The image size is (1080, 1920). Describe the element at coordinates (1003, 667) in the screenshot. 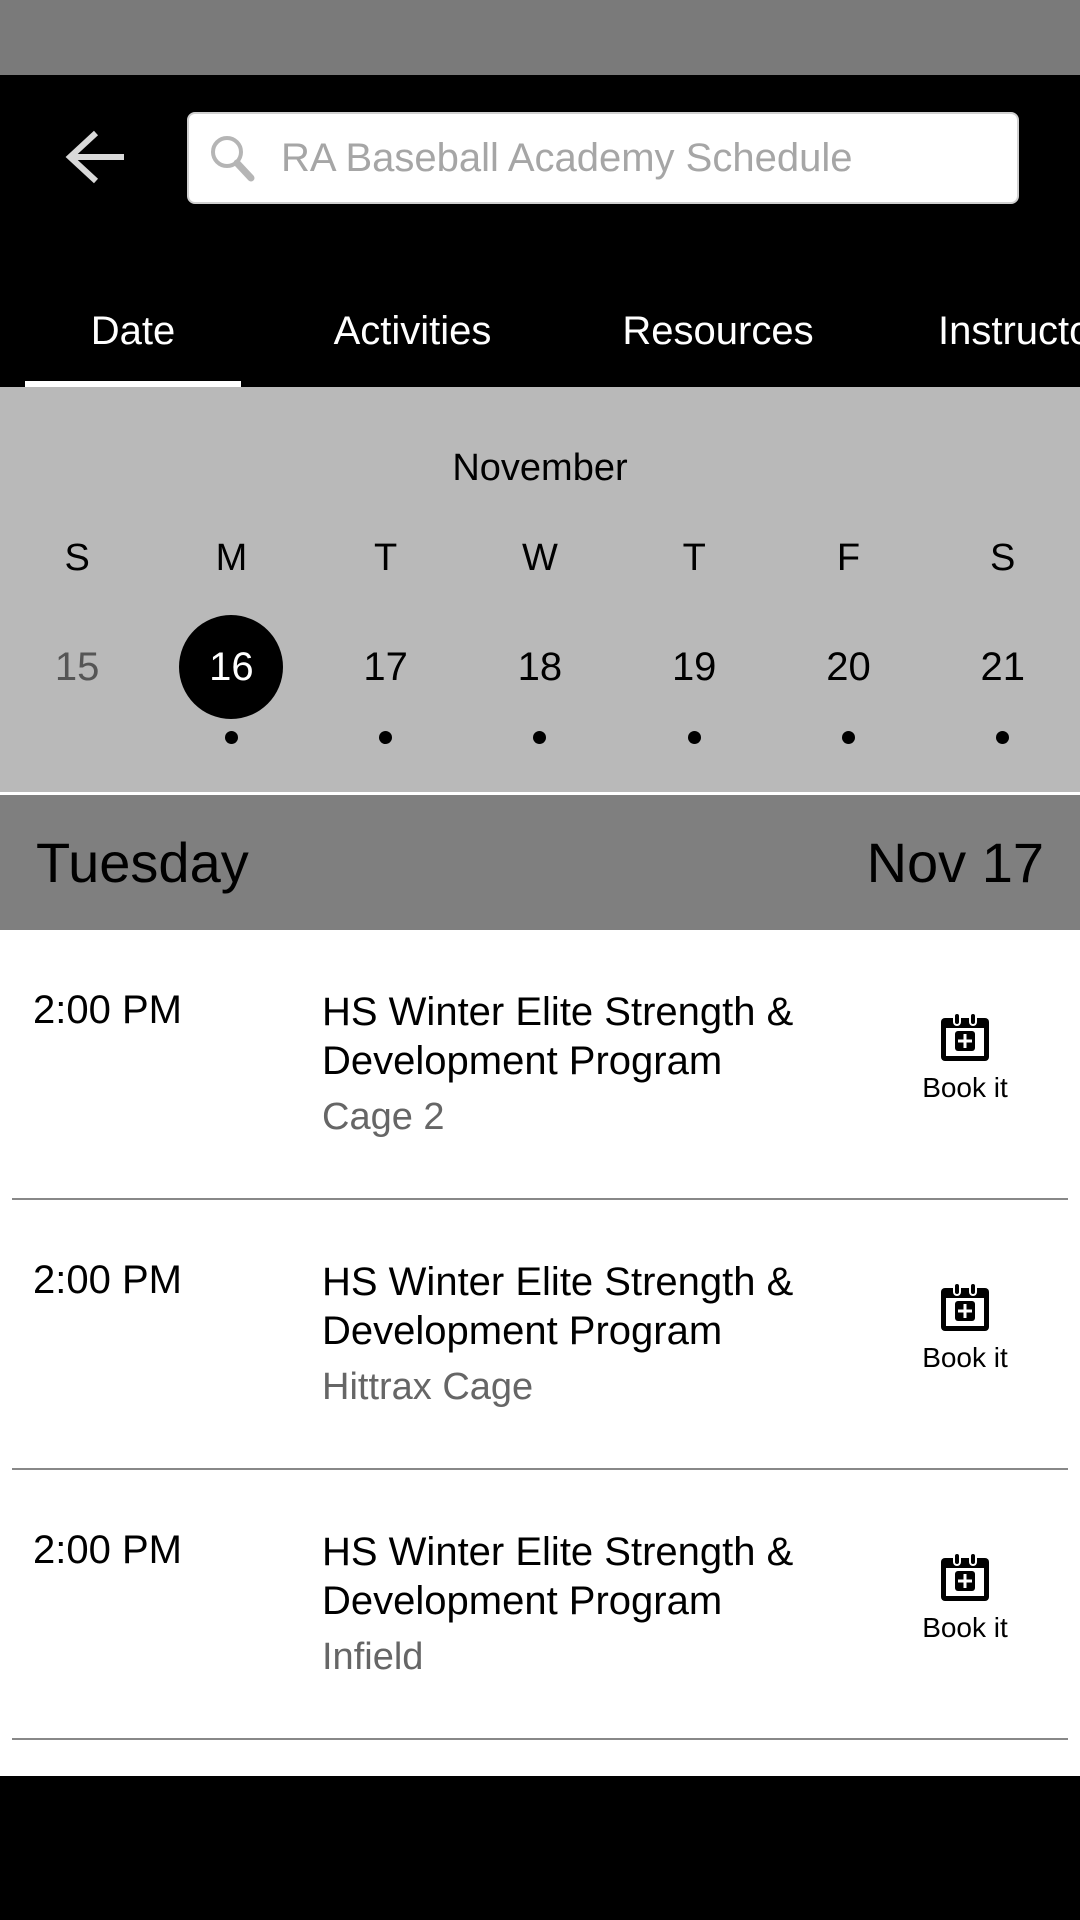

I see `day-cell: 21` at that location.